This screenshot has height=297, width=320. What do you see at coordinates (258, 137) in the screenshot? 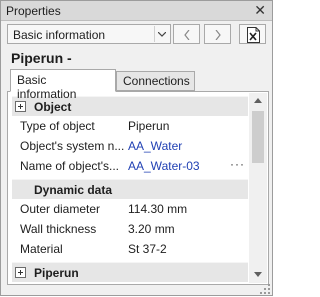
I see `scrollbar-thumb` at bounding box center [258, 137].